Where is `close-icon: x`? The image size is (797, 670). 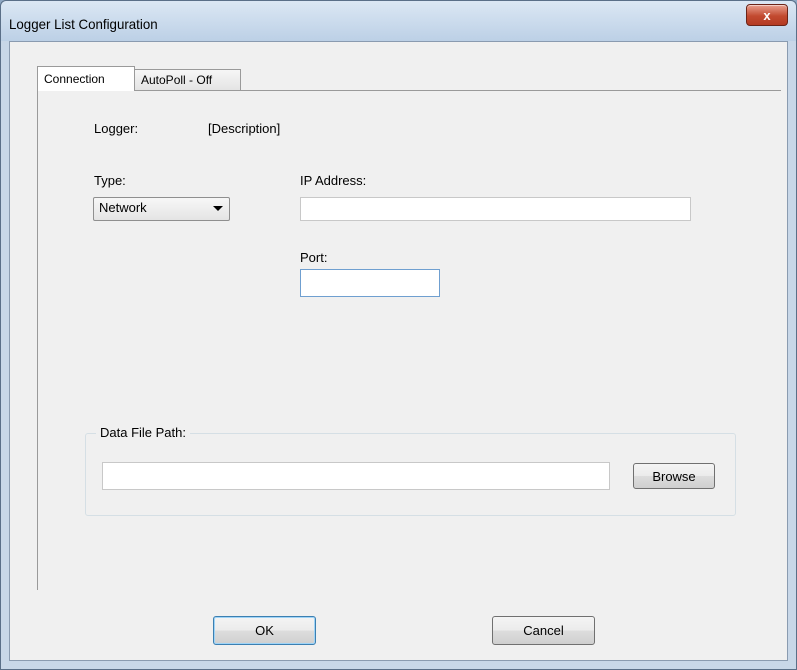 close-icon: x is located at coordinates (767, 15).